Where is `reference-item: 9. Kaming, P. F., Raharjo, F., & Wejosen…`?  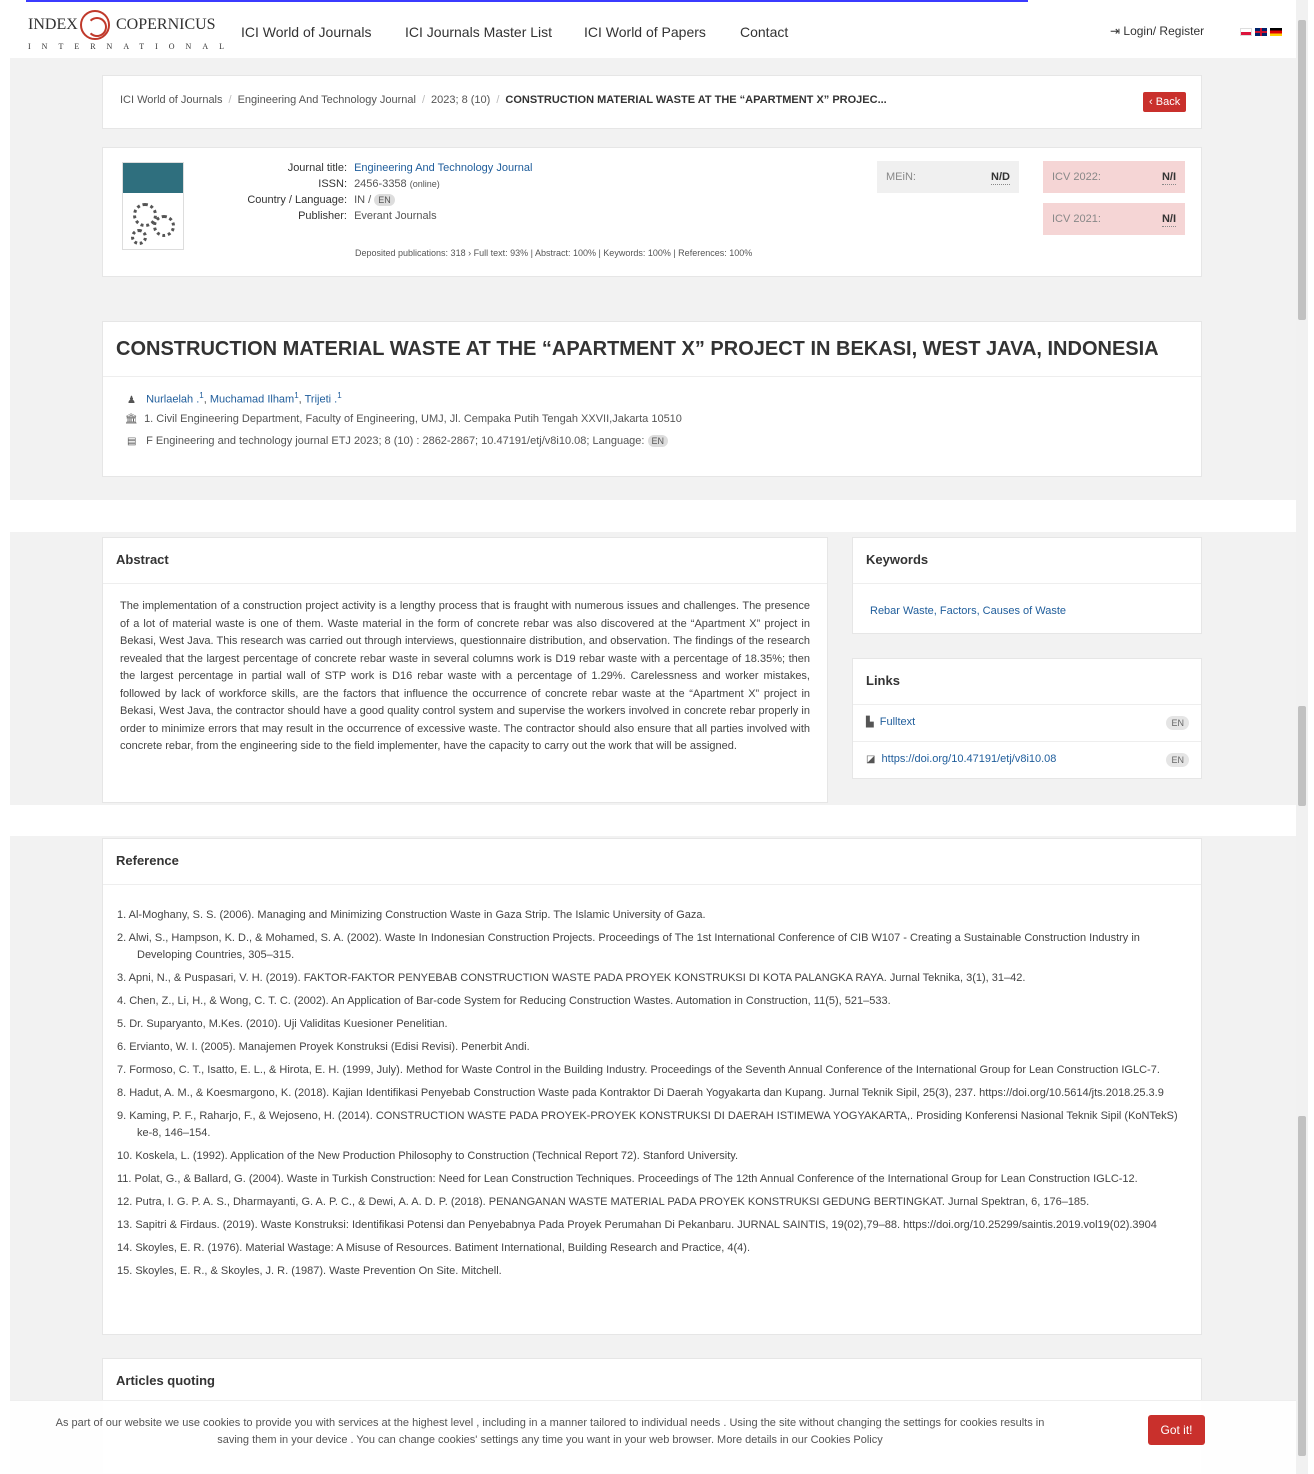
reference-item: 9. Kaming, P. F., Raharjo, F., & Wejosen… is located at coordinates (647, 1124).